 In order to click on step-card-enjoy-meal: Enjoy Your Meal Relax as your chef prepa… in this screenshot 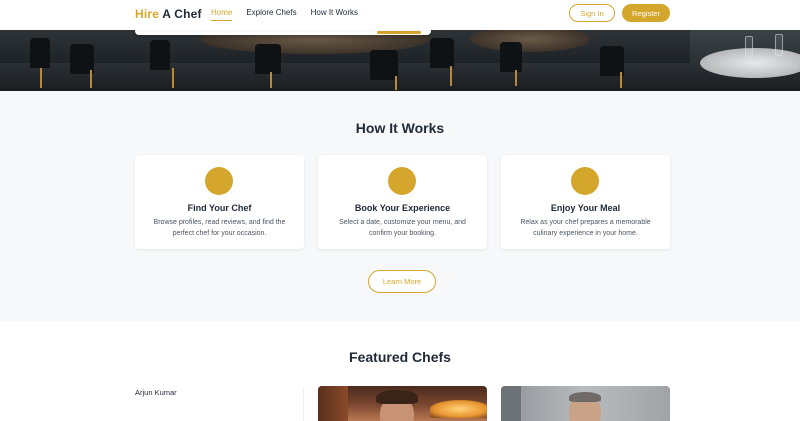, I will do `click(585, 202)`.